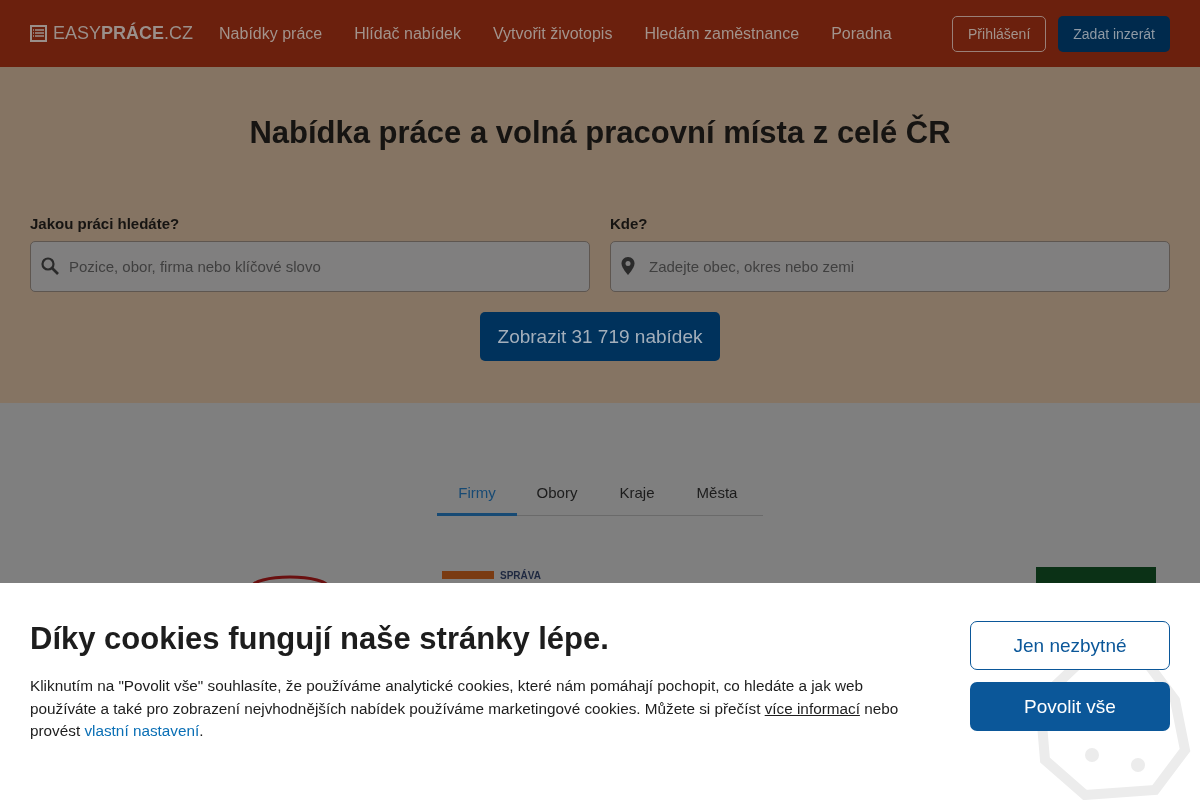 This screenshot has height=800, width=1200. What do you see at coordinates (271, 33) in the screenshot?
I see `nav-link: Nabídky práce` at bounding box center [271, 33].